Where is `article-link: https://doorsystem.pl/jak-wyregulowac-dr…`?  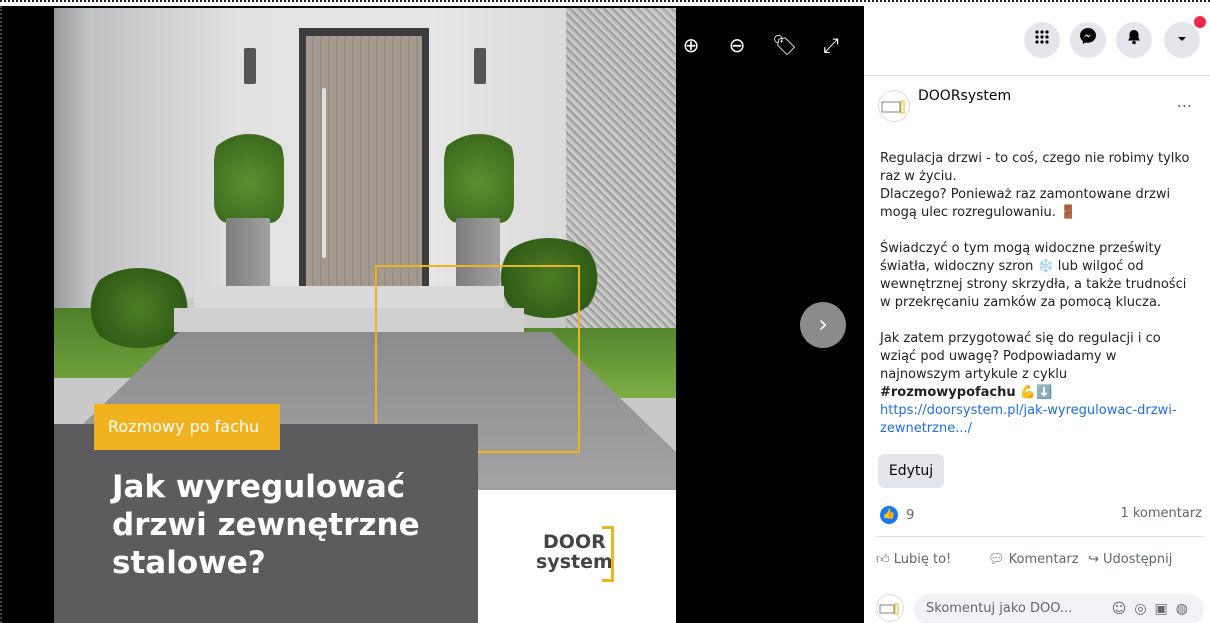 article-link: https://doorsystem.pl/jak-wyregulowac-dr… is located at coordinates (1028, 419).